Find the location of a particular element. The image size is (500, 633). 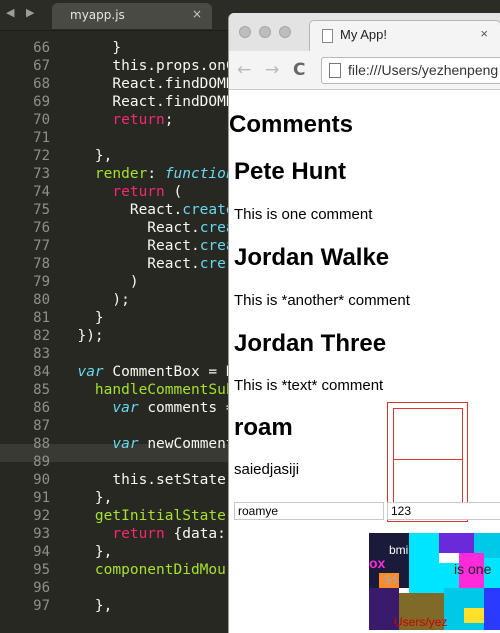

code-line: componentDidMour is located at coordinates (162, 570).